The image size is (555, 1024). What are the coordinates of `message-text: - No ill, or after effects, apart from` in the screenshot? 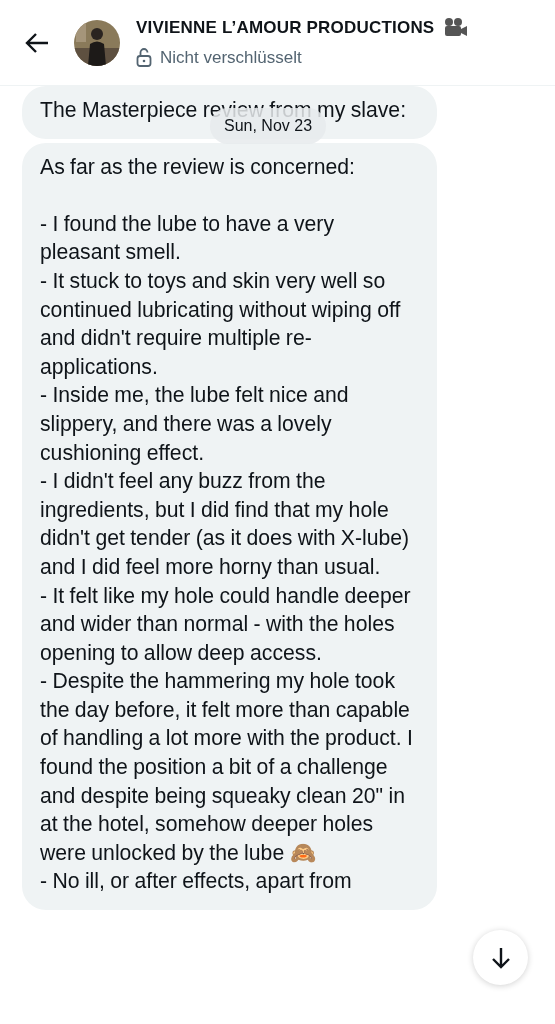 It's located at (196, 881).